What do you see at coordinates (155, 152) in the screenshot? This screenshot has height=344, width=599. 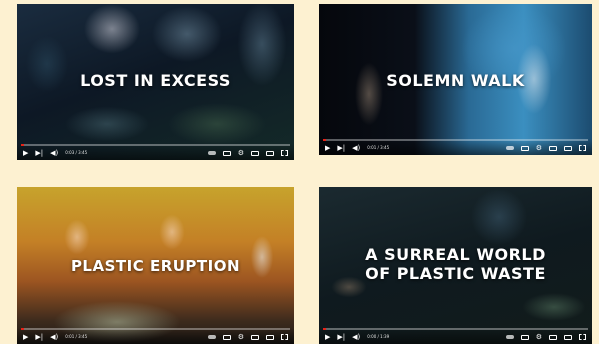 I see `player-controls: ▶ ▶| ◀) 0:03 / 3:45 ⚙` at bounding box center [155, 152].